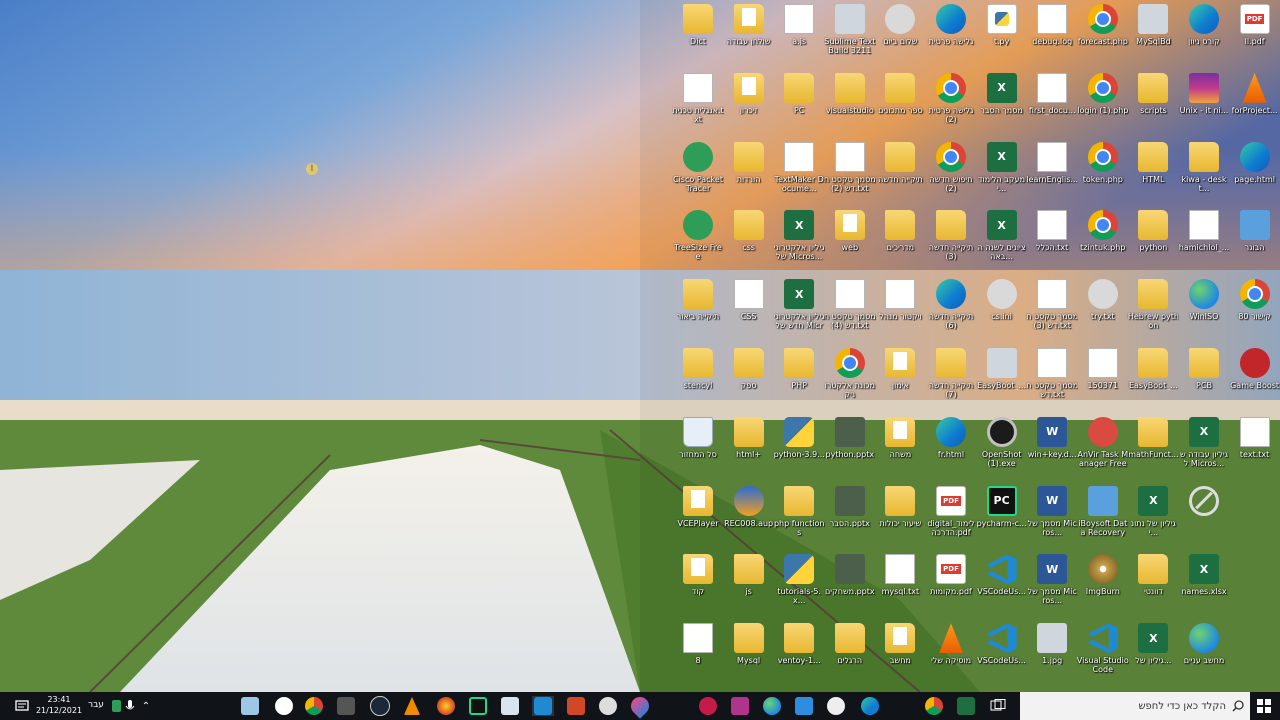  I want to click on desktop-icon: משחקים.pptx, so click(850, 585).